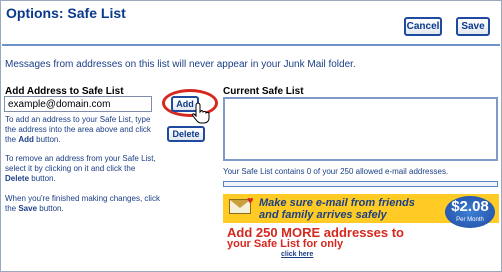  What do you see at coordinates (337, 203) in the screenshot?
I see `ad-line1: Make sure e-mail from friends` at bounding box center [337, 203].